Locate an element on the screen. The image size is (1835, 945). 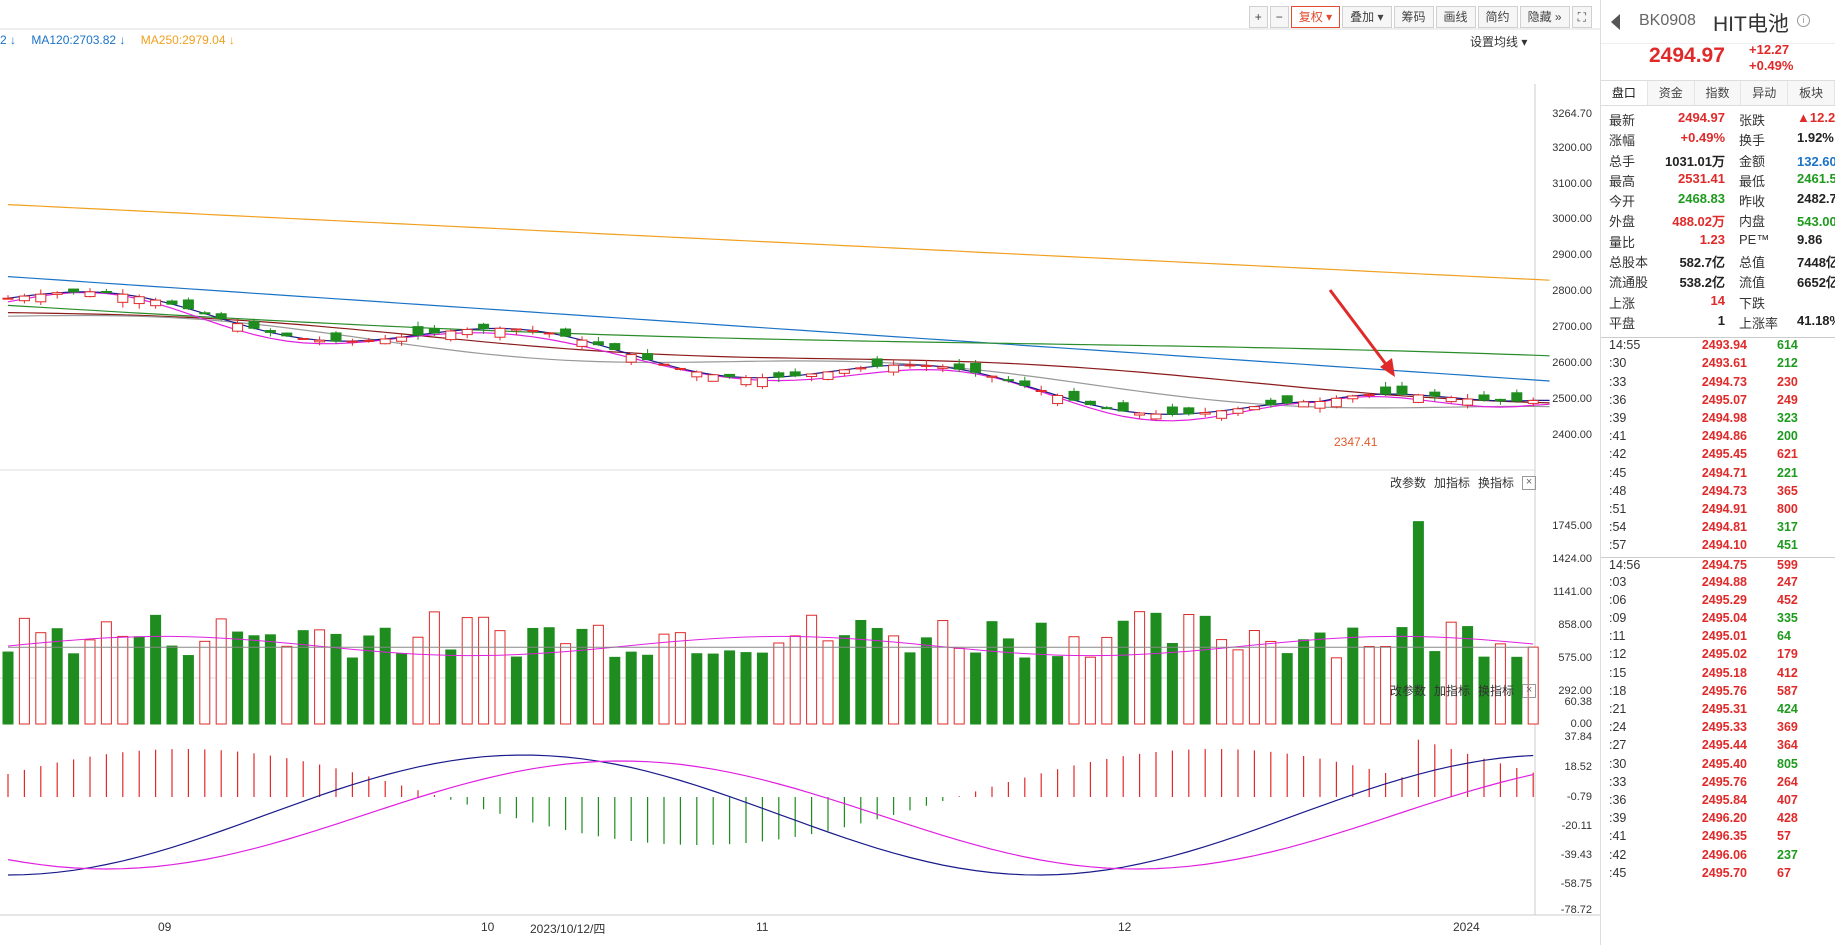
tick-volume: 599 is located at coordinates (1787, 564).